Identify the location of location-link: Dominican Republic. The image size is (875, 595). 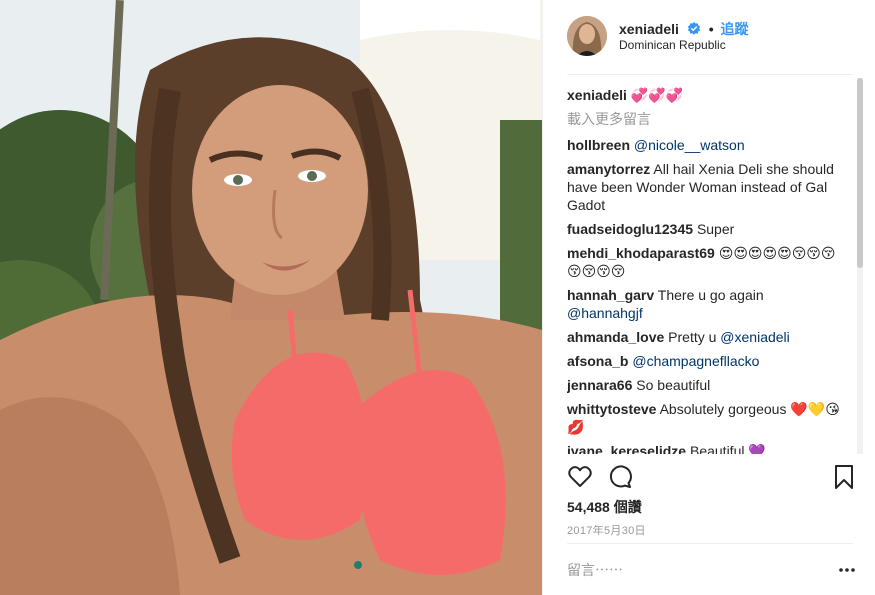
(672, 45).